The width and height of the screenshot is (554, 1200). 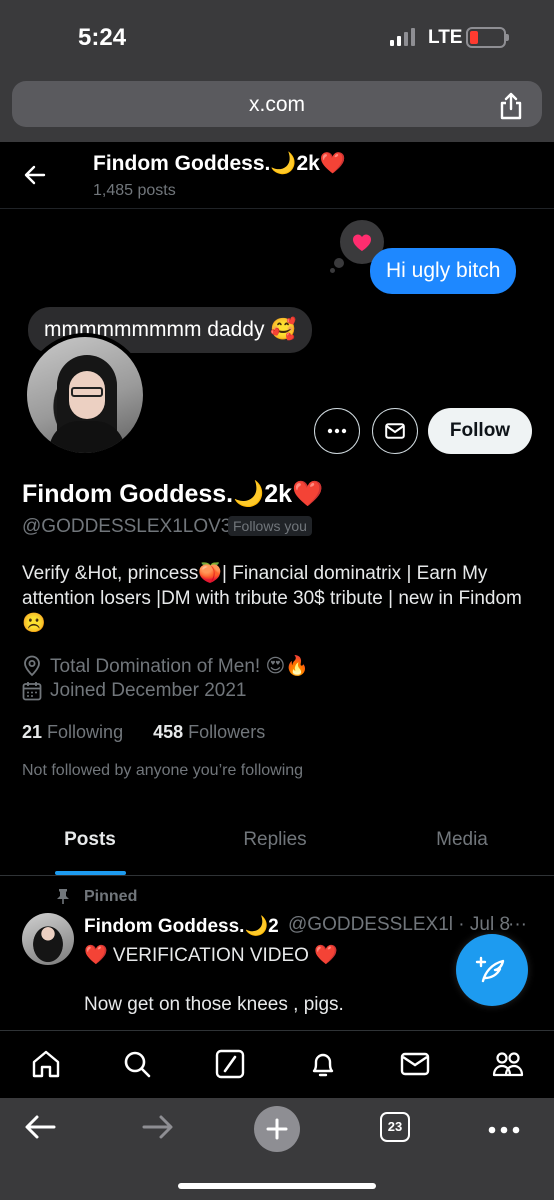 I want to click on compose-feather-icon, so click(x=490, y=969).